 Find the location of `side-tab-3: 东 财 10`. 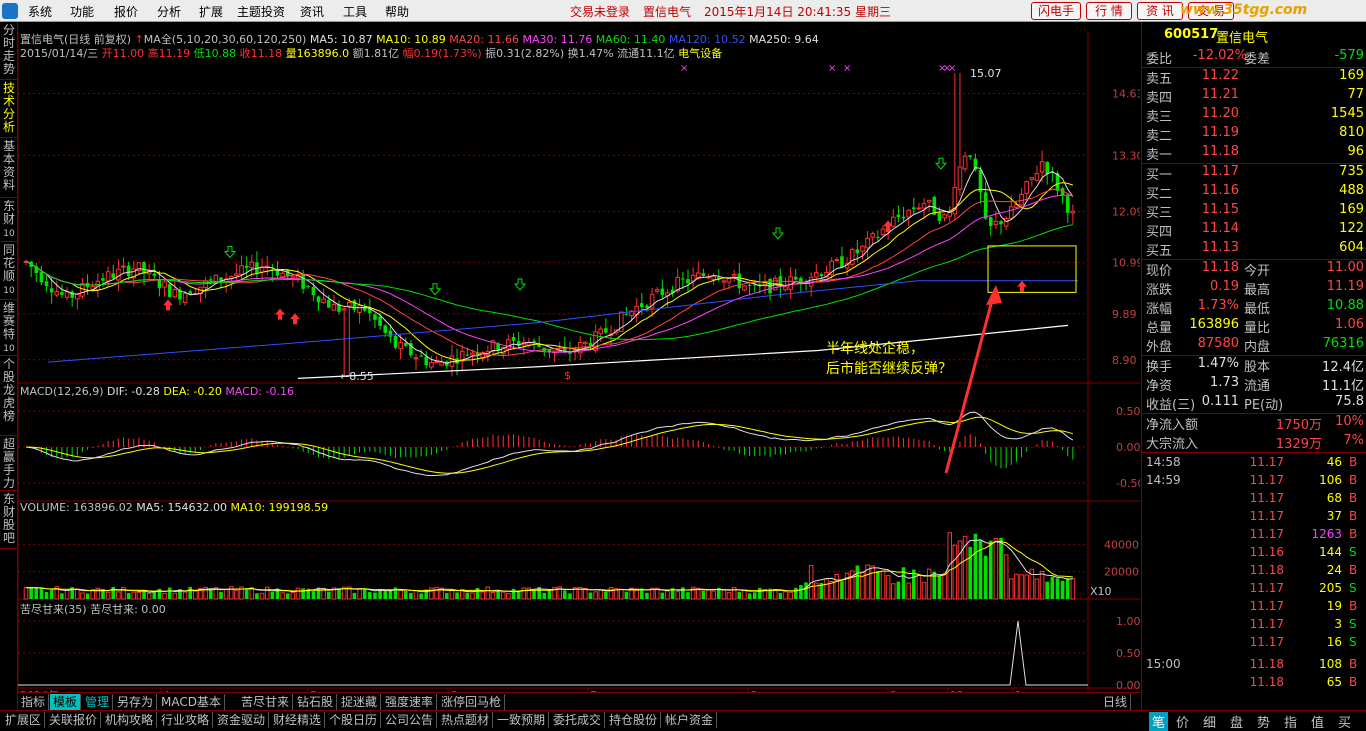

side-tab-3: 东 财 10 is located at coordinates (9, 220).